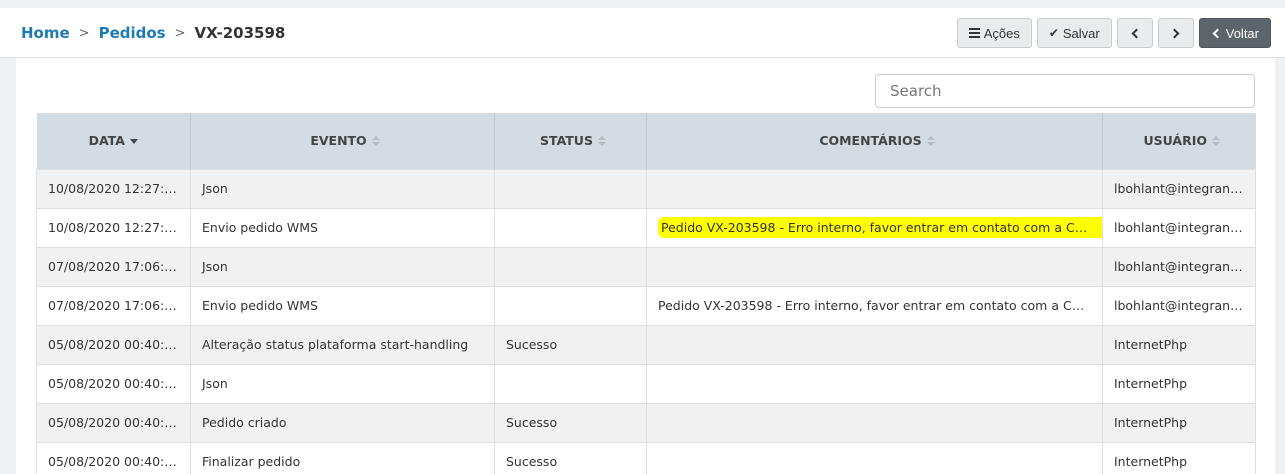  What do you see at coordinates (240, 33) in the screenshot?
I see `breadcrumb-current: VX-203598` at bounding box center [240, 33].